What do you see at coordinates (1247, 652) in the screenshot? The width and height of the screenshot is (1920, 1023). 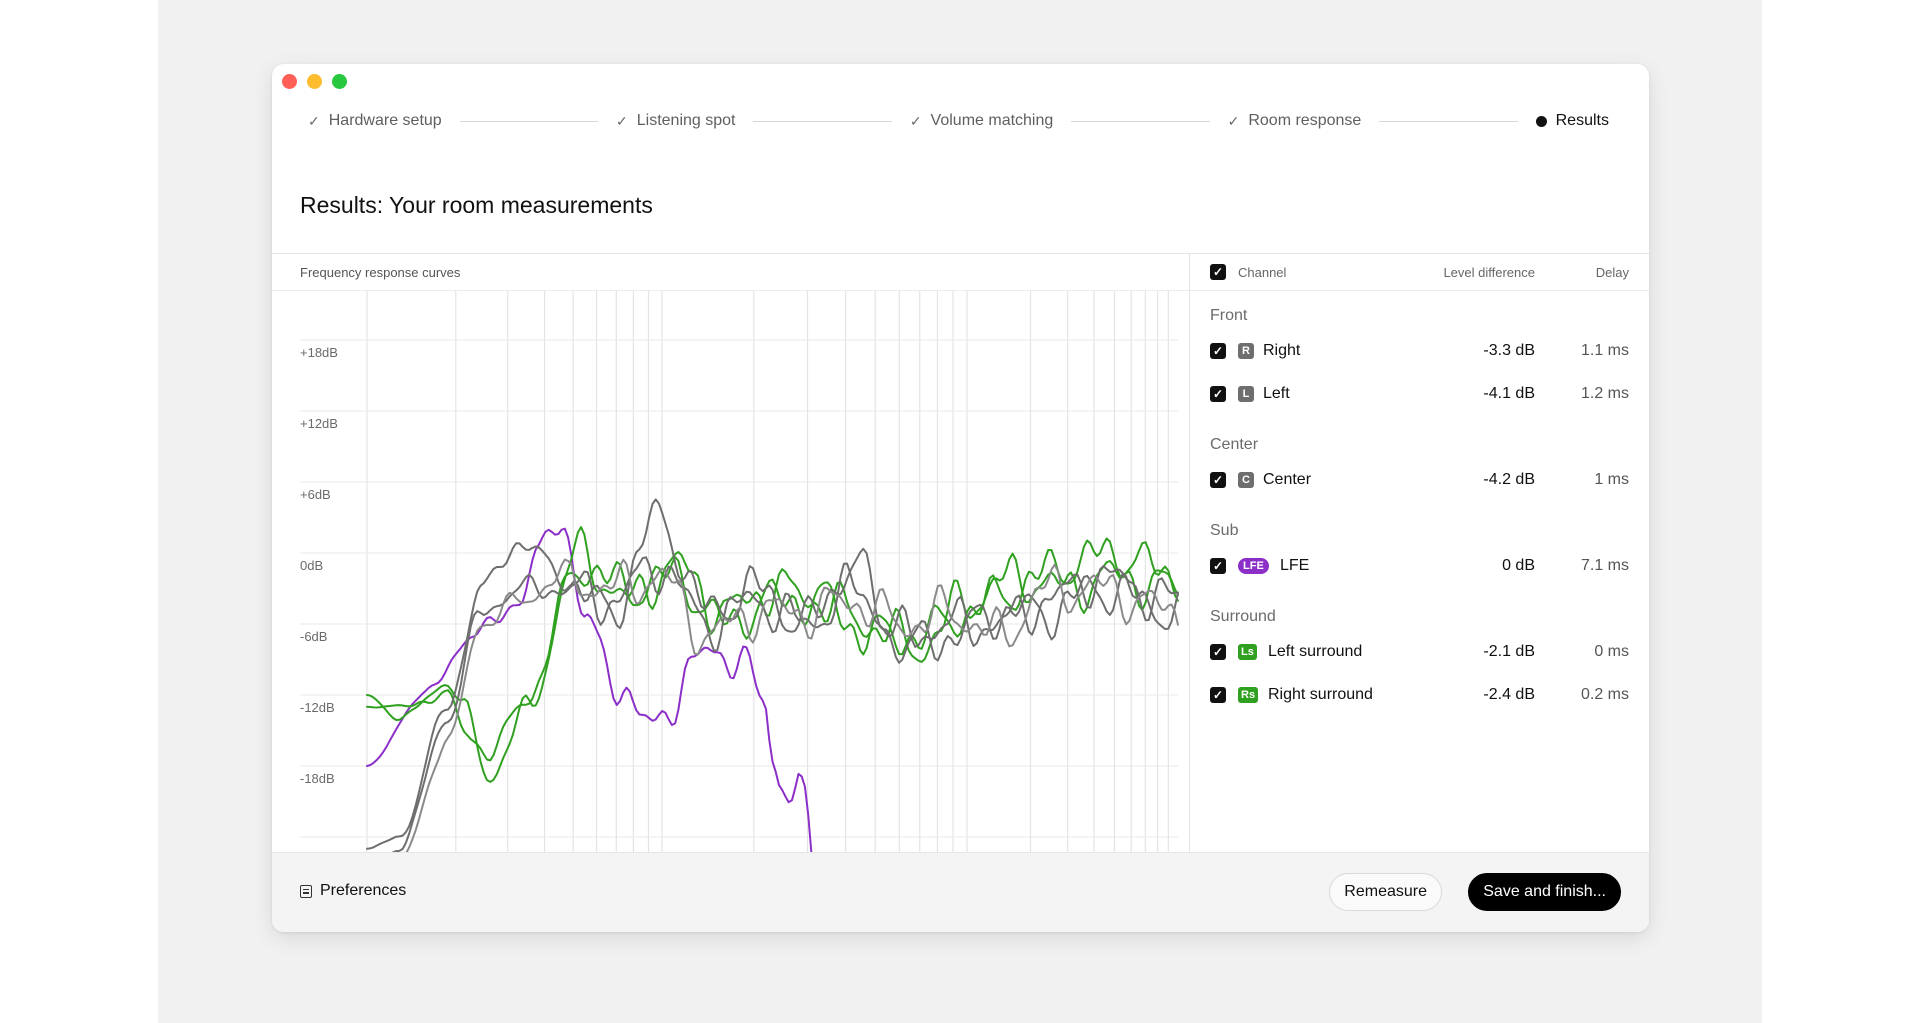 I see `channel-badge: Ls` at bounding box center [1247, 652].